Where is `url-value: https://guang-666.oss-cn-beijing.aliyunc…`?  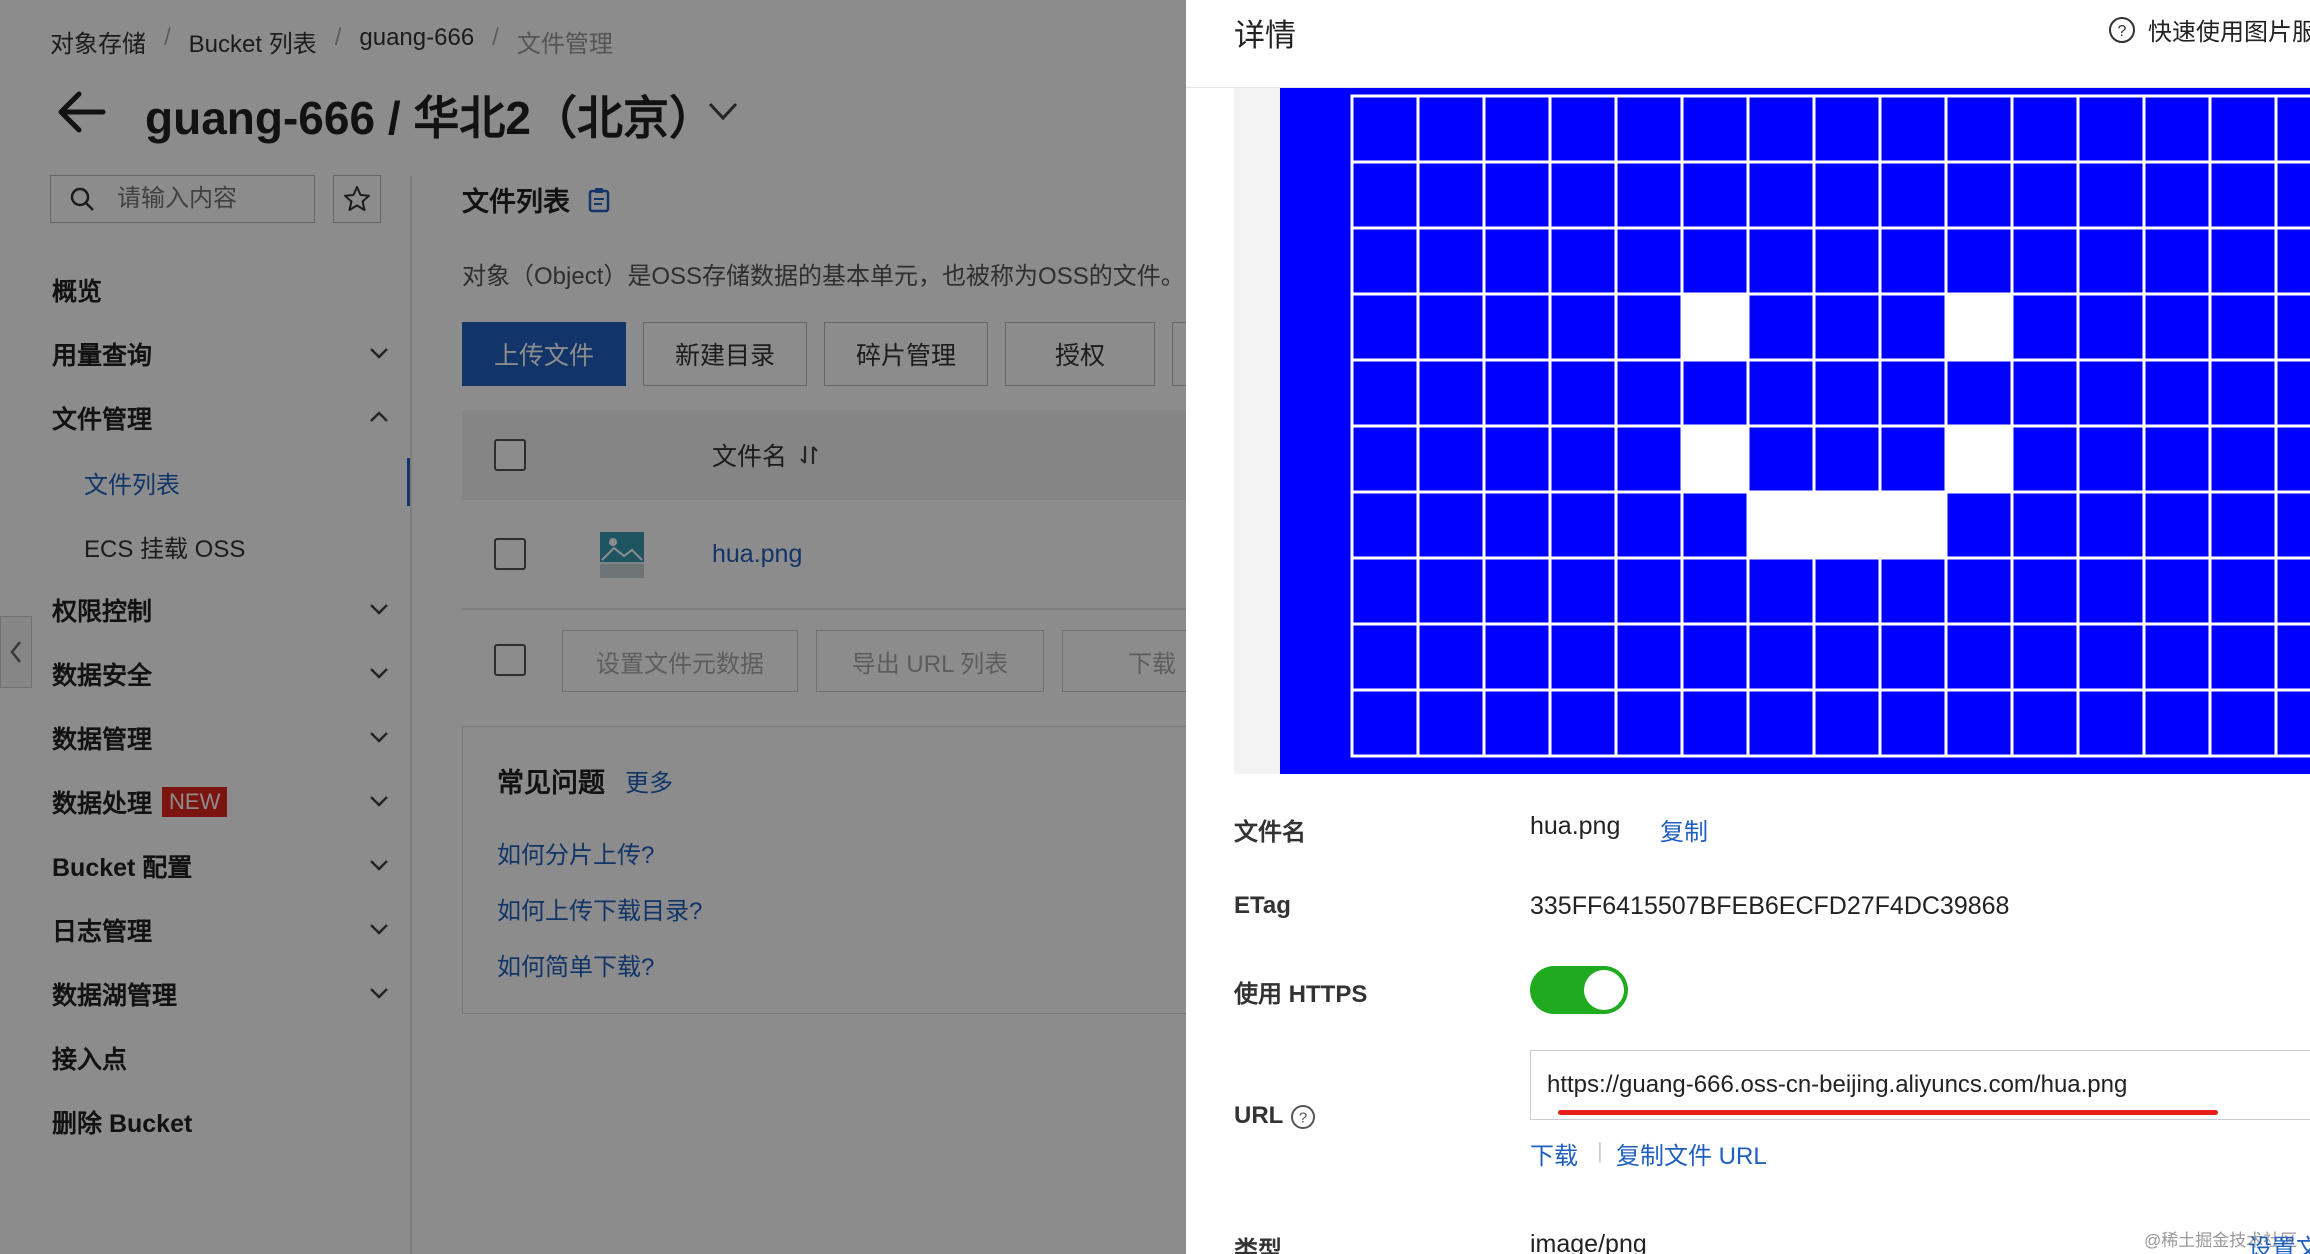 url-value: https://guang-666.oss-cn-beijing.aliyunc… is located at coordinates (1837, 1085).